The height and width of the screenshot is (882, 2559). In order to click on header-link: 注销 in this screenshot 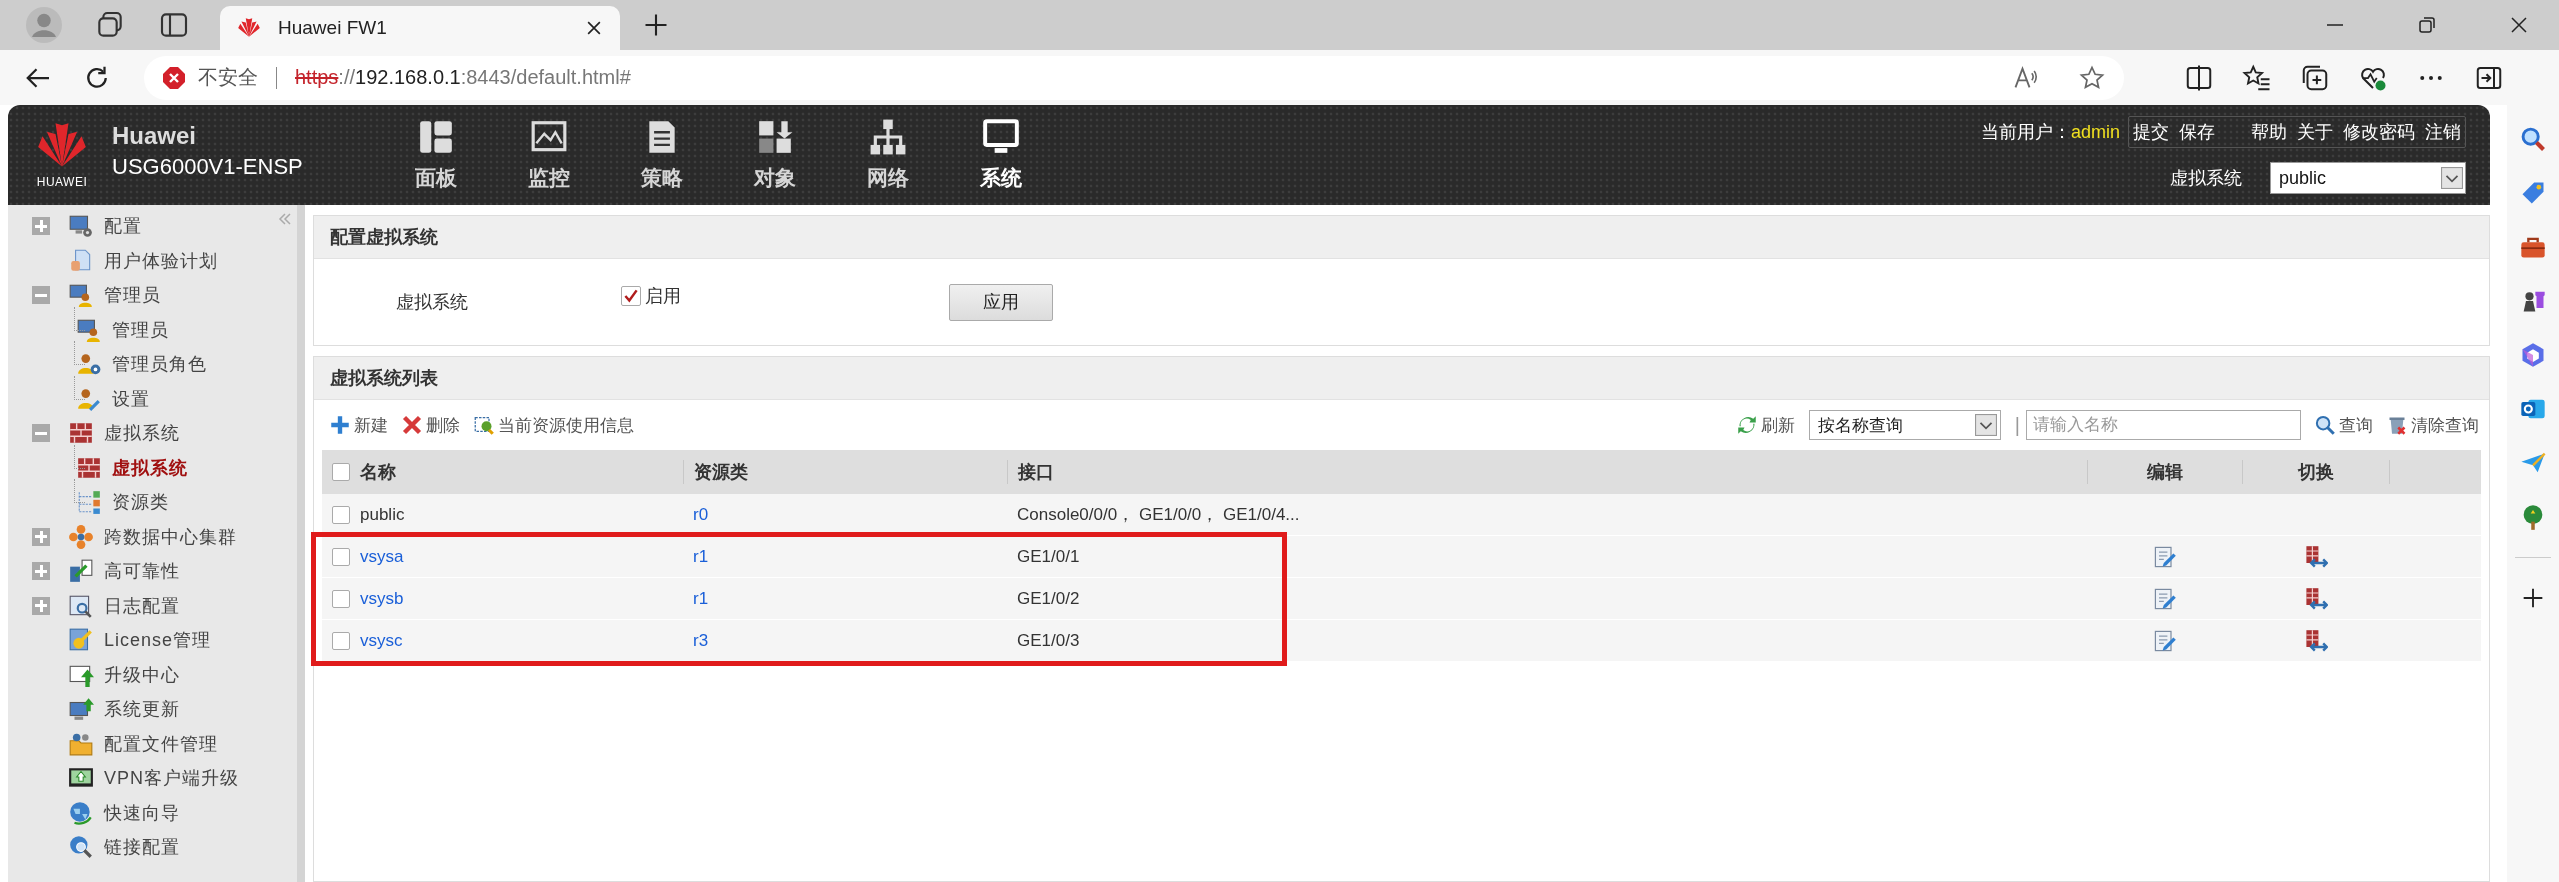, I will do `click(2443, 132)`.